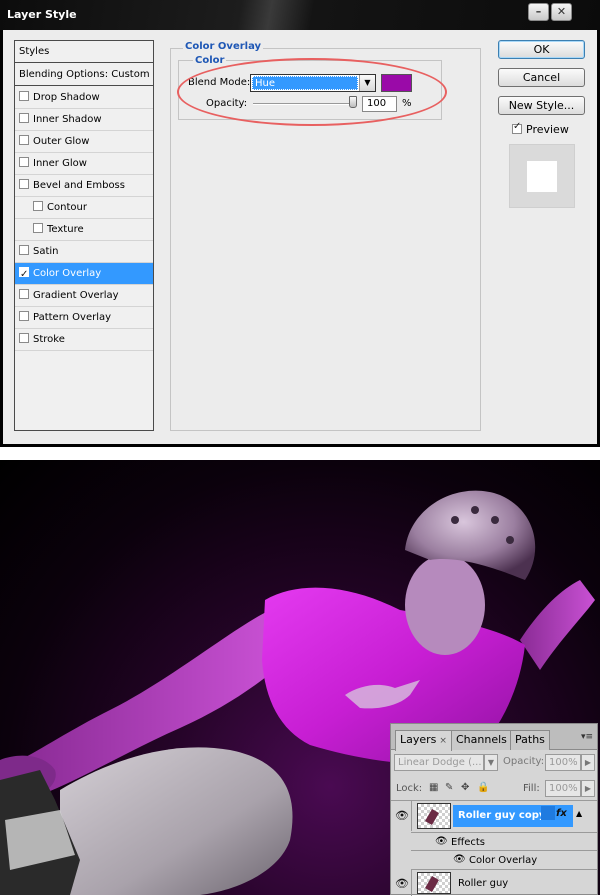 The height and width of the screenshot is (896, 600). I want to click on preview-checkbox: Preview, so click(540, 128).